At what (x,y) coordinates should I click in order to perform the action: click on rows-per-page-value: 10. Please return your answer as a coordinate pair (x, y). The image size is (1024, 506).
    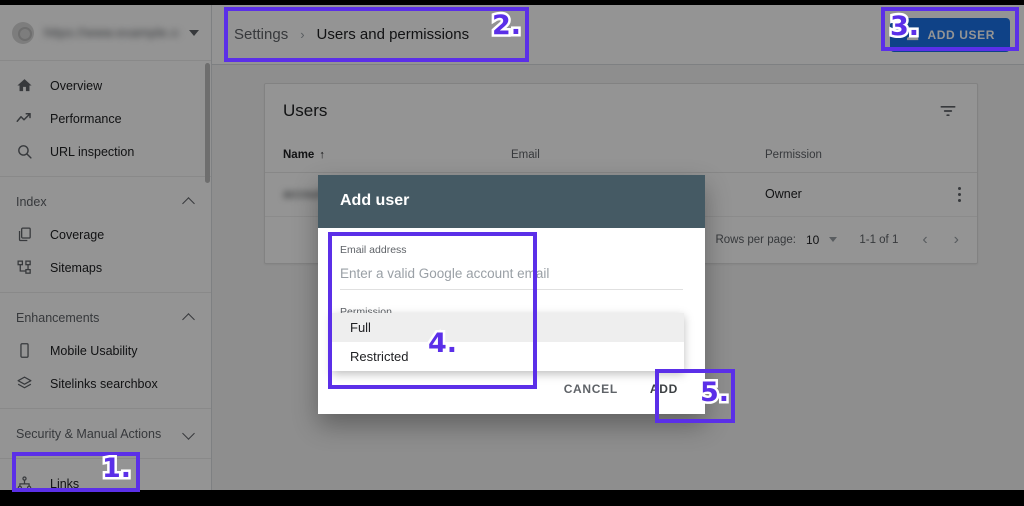
    Looking at the image, I should click on (812, 240).